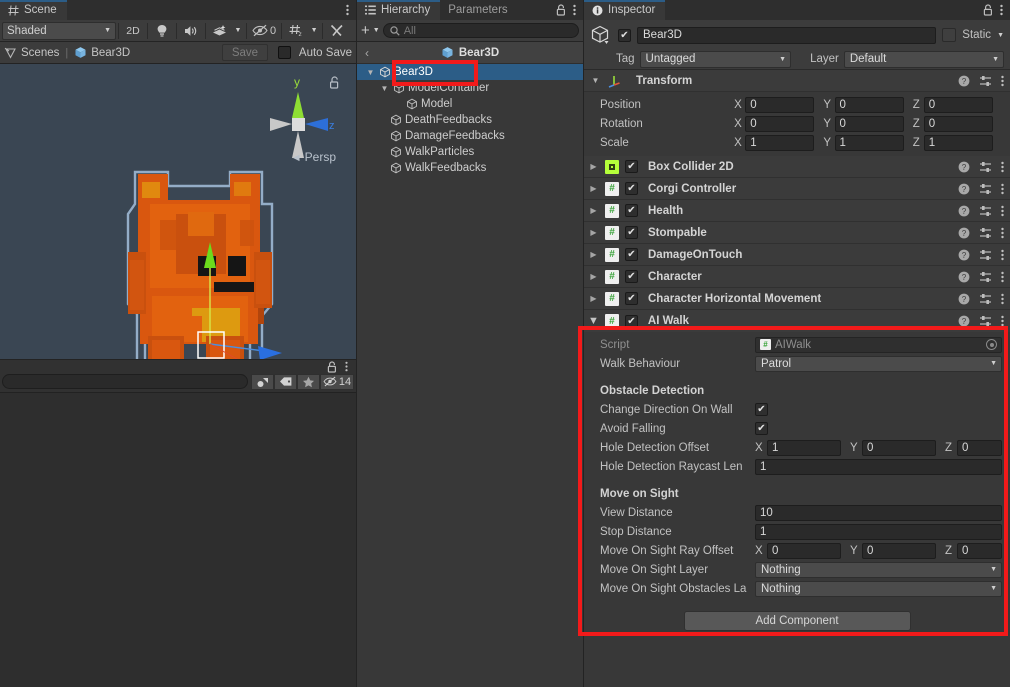 The height and width of the screenshot is (687, 1010). Describe the element at coordinates (780, 142) in the screenshot. I see `scale-x-input: 1` at that location.